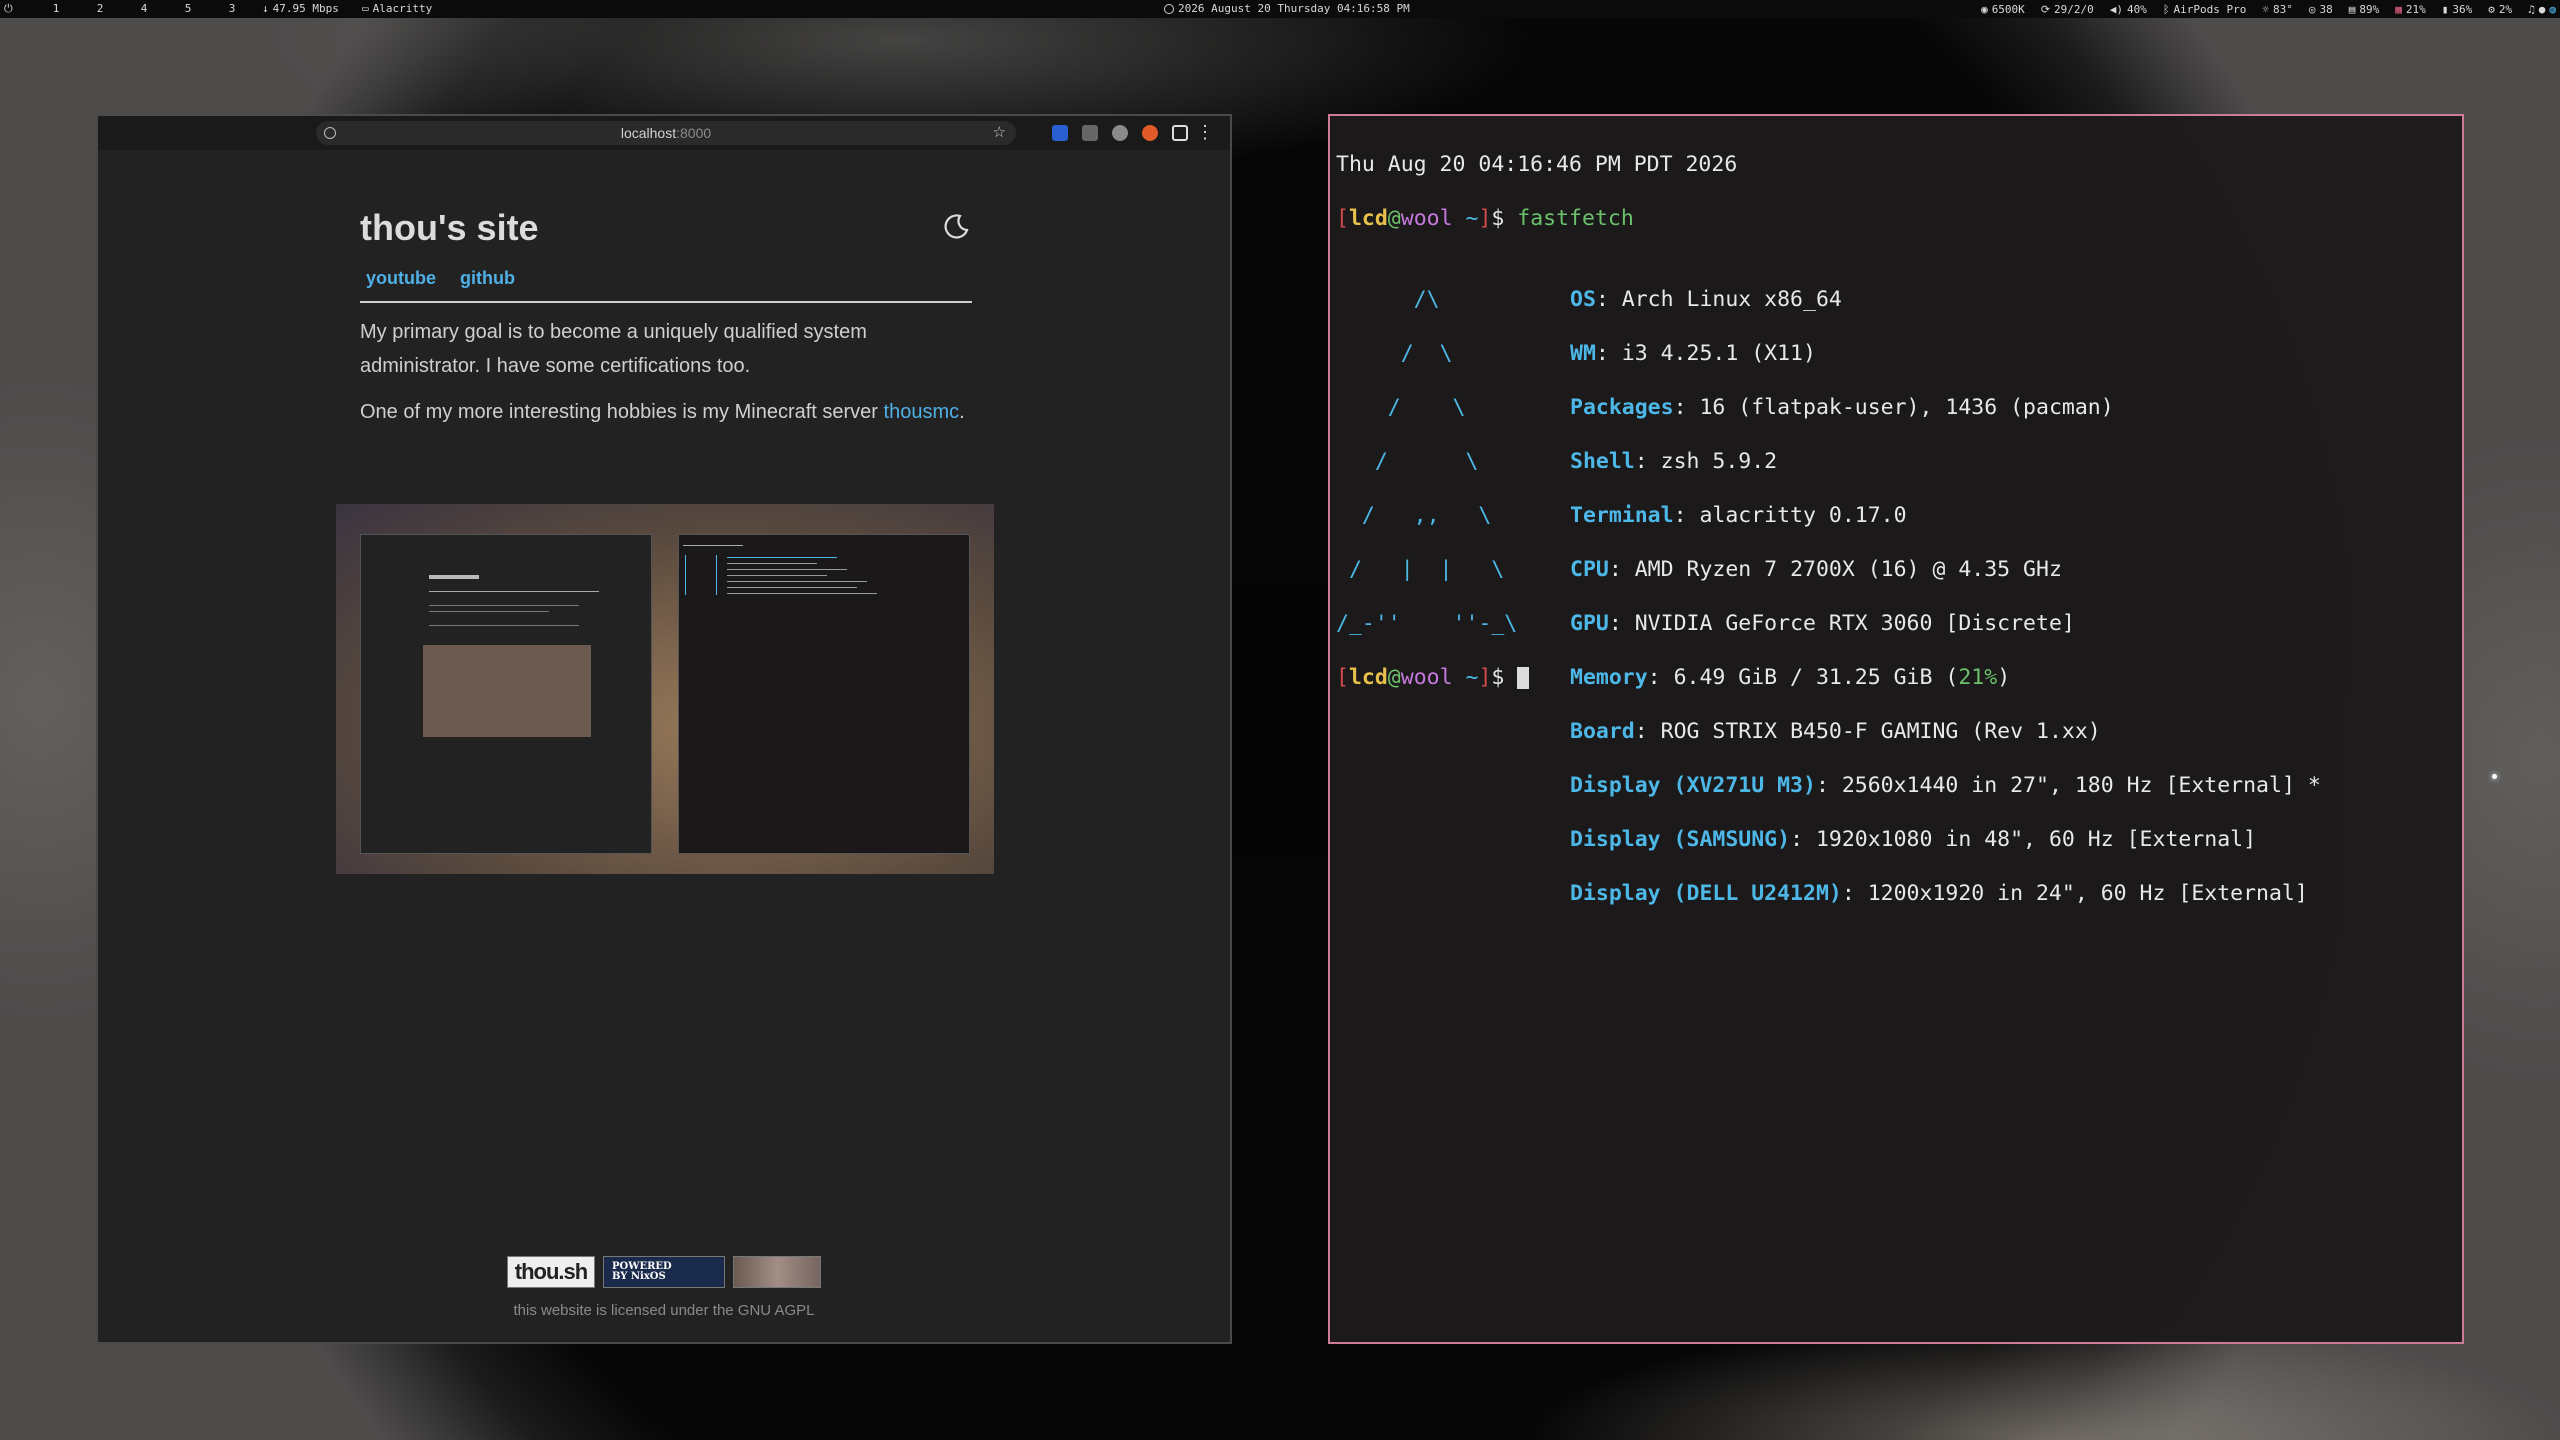 The width and height of the screenshot is (2560, 1440). I want to click on cpu-stat: ⚙ 2%, so click(2500, 9).